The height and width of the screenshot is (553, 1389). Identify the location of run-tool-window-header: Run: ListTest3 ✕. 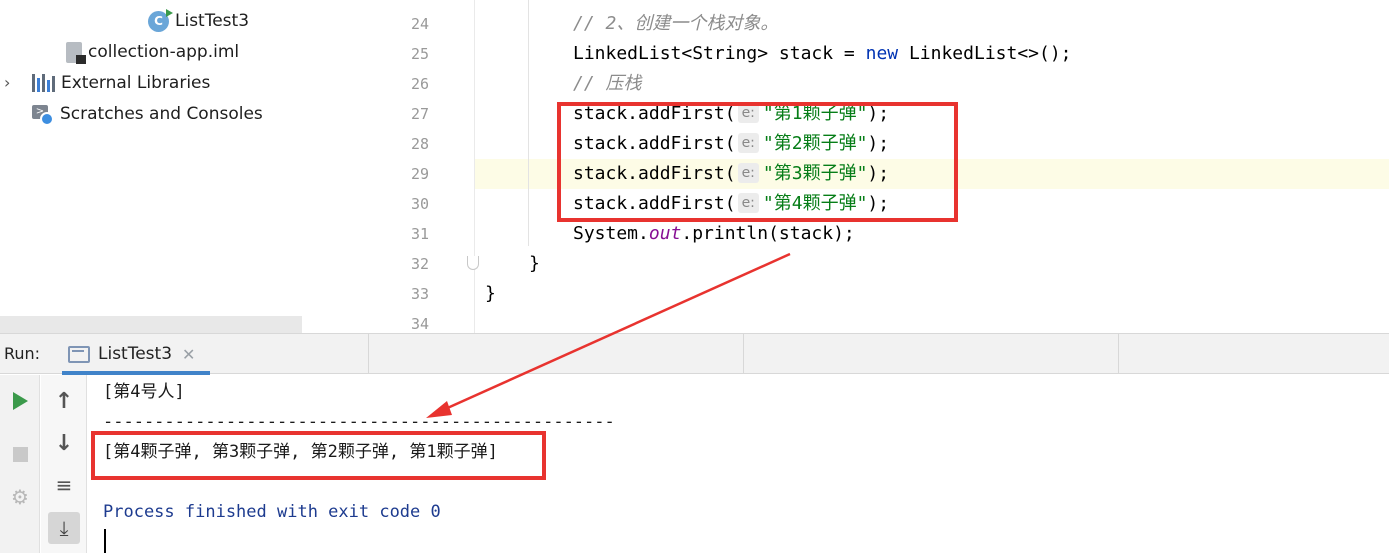
(694, 354).